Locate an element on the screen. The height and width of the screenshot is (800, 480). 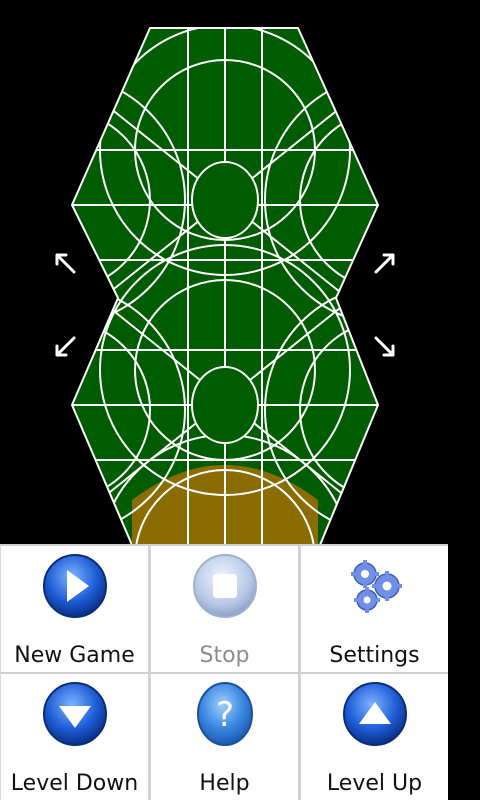
arrow-down-icon is located at coordinates (74, 714).